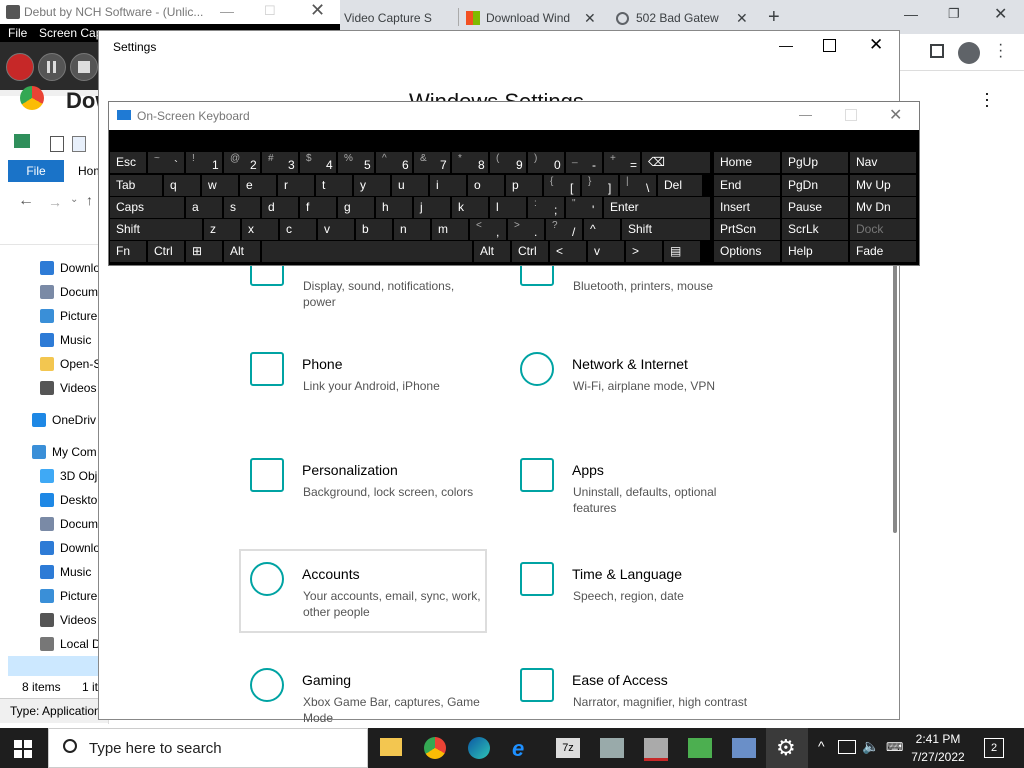 This screenshot has height=768, width=1024. What do you see at coordinates (89, 200) in the screenshot?
I see `up-icon: ↑` at bounding box center [89, 200].